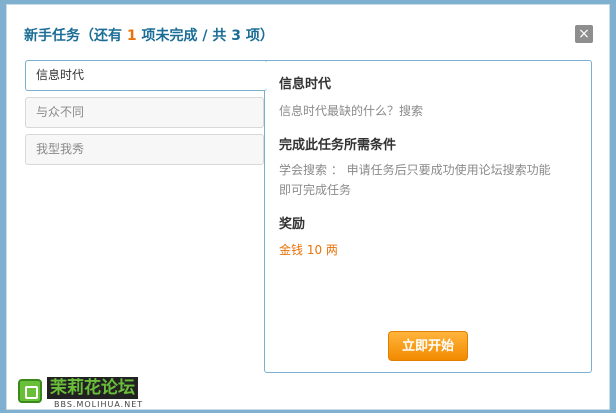  Describe the element at coordinates (75, 36) in the screenshot. I see `title-prefix: 新手任务（还有` at that location.